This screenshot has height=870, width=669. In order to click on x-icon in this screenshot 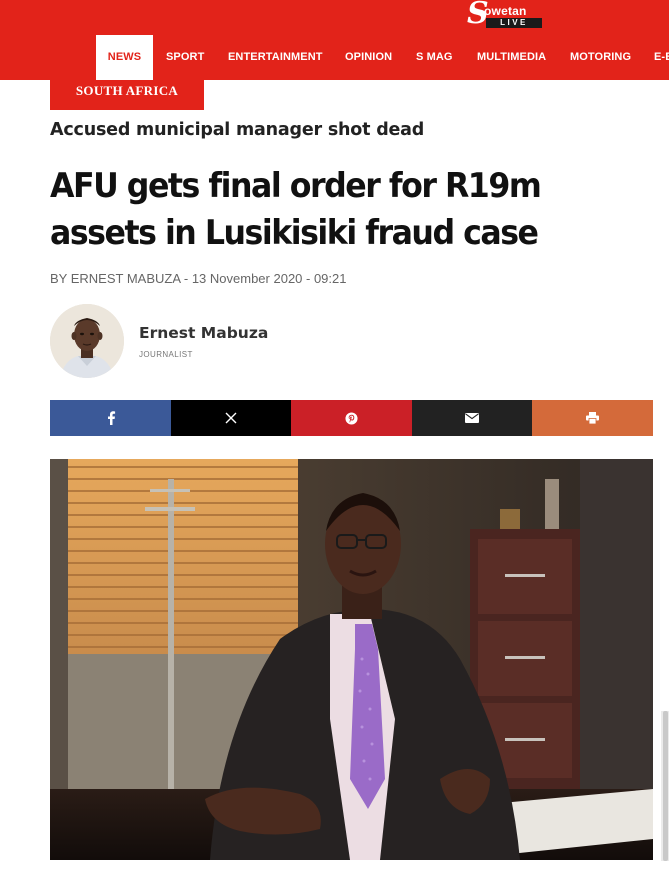, I will do `click(231, 418)`.